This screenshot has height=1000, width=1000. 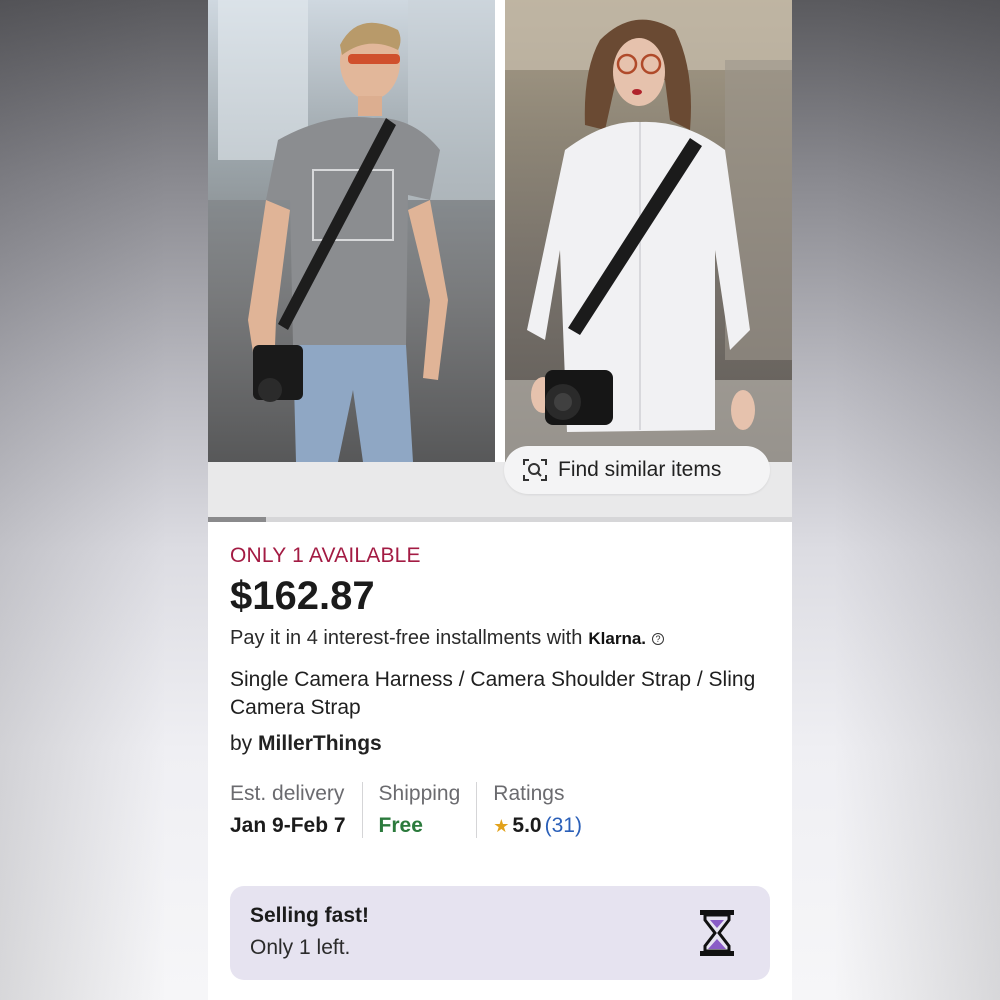 What do you see at coordinates (535, 470) in the screenshot?
I see `visual-search-icon` at bounding box center [535, 470].